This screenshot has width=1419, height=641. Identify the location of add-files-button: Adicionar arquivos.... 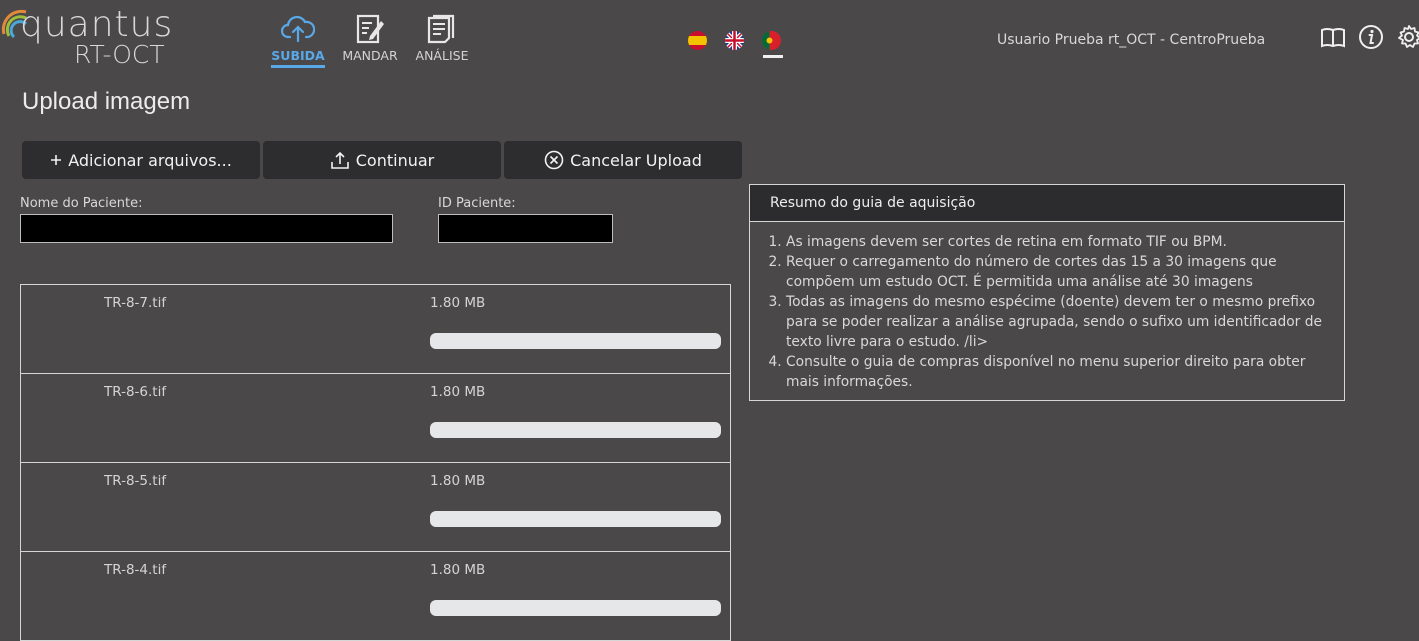
(141, 160).